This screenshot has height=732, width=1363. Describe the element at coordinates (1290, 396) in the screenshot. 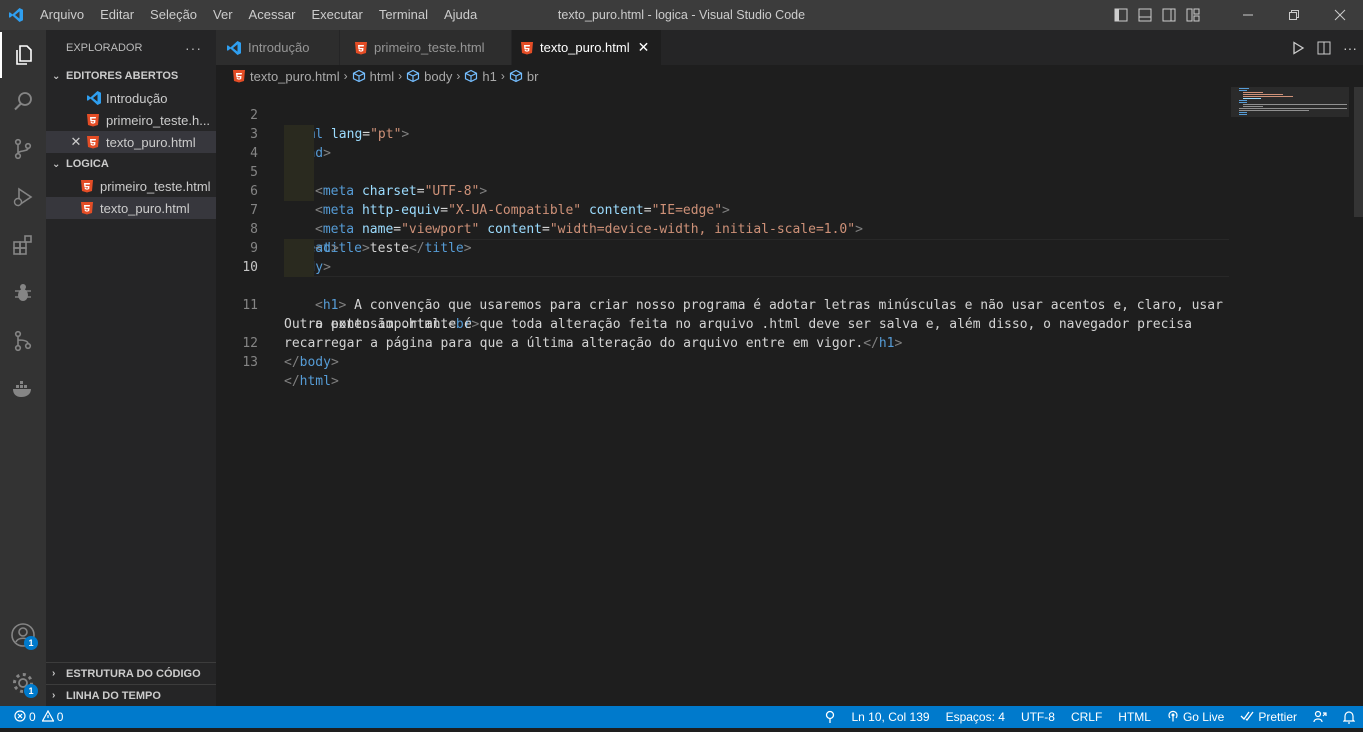

I see `minimap` at that location.